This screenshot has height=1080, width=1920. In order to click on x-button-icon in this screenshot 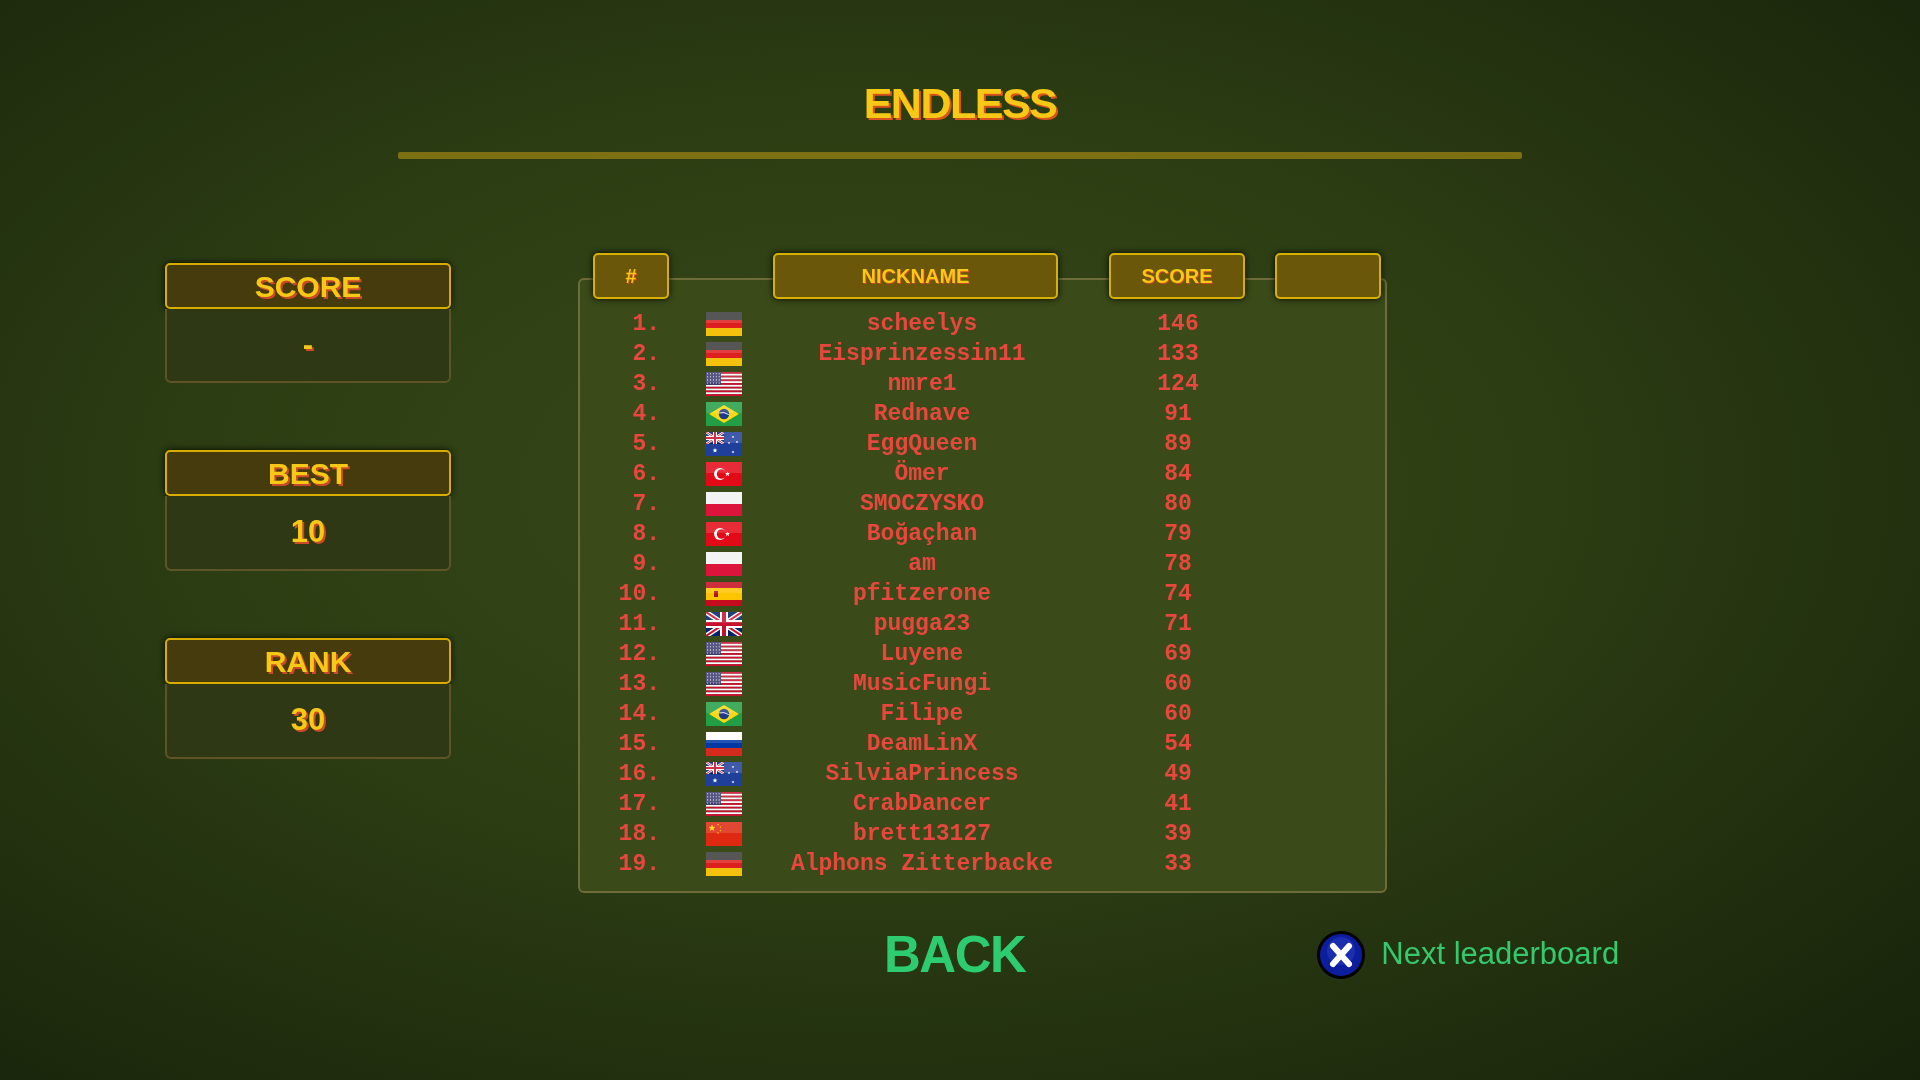, I will do `click(1341, 954)`.